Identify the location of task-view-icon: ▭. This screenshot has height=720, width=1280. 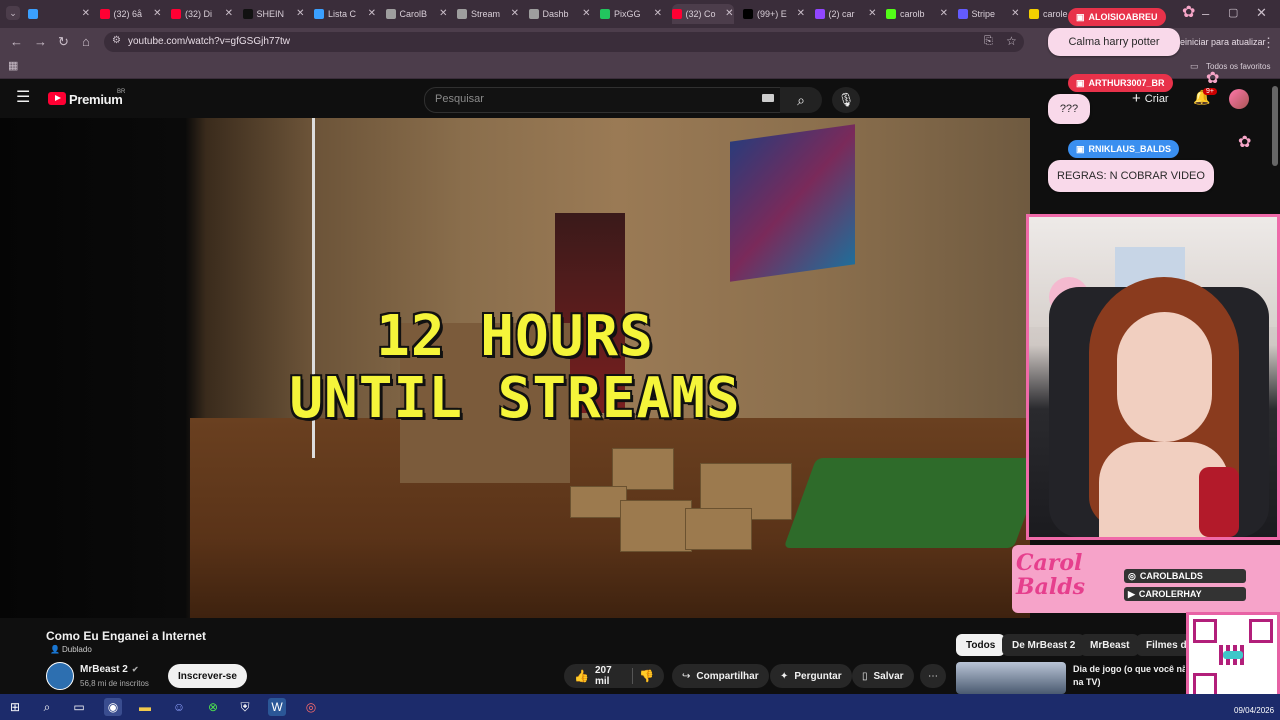
(79, 707).